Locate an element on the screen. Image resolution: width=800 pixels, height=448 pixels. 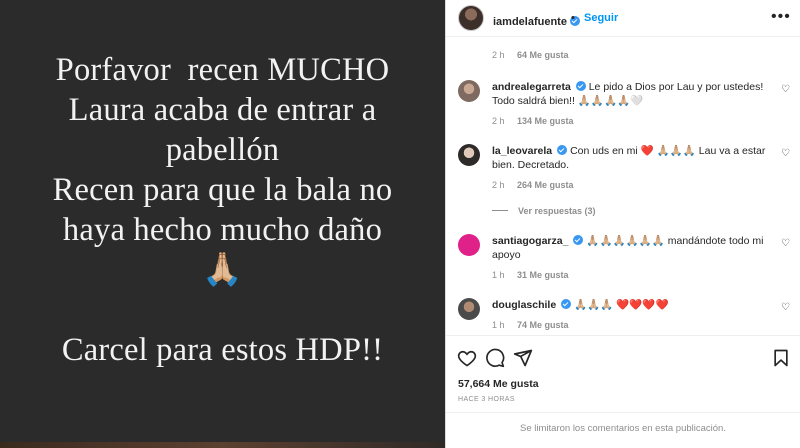
view-replies-link: Ver respuestas (3) is located at coordinates (544, 211).